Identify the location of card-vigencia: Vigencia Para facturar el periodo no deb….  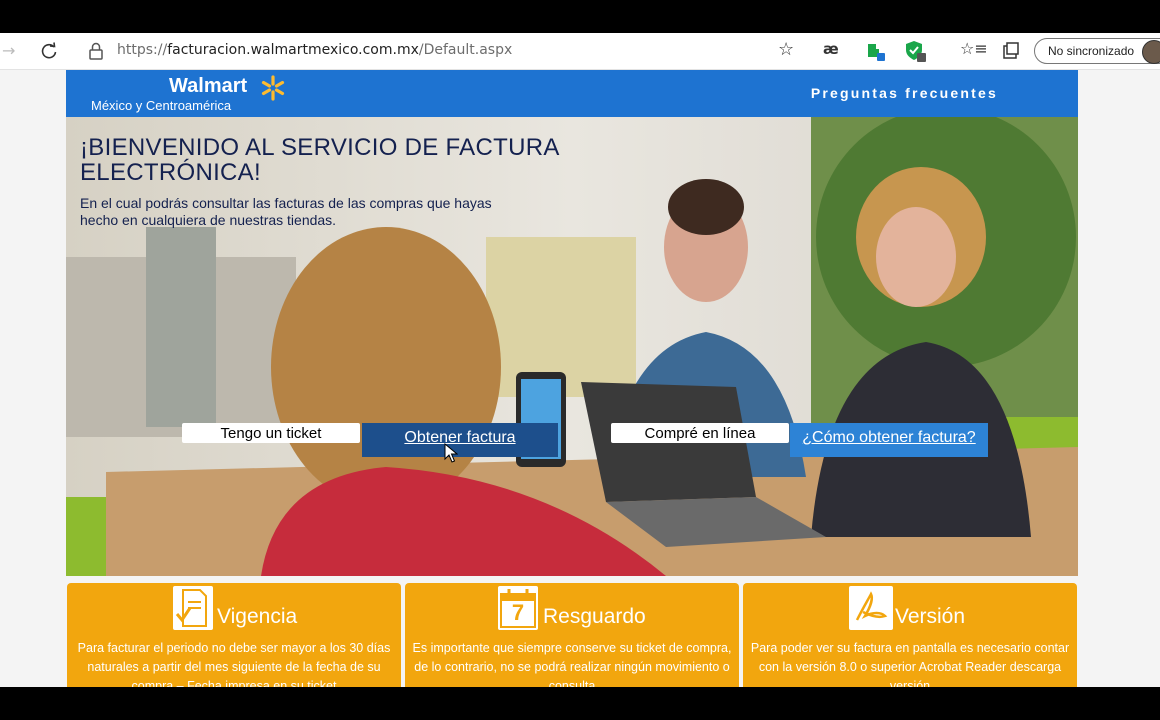
(234, 635).